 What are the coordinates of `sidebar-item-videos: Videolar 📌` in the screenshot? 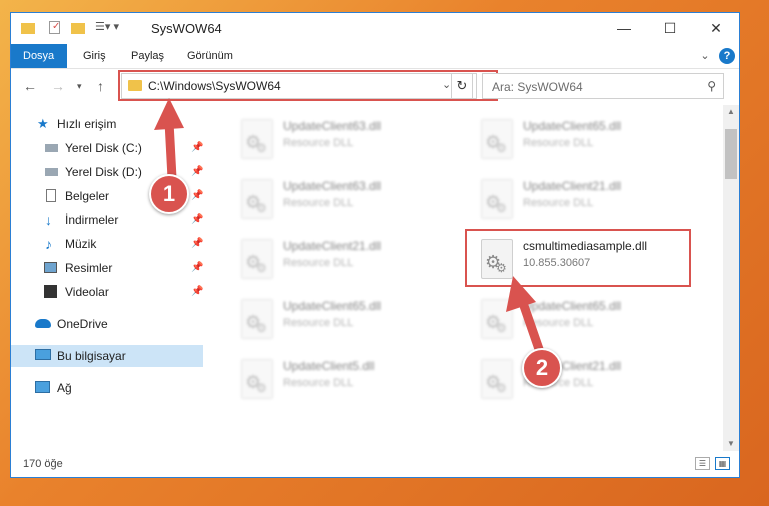 It's located at (107, 292).